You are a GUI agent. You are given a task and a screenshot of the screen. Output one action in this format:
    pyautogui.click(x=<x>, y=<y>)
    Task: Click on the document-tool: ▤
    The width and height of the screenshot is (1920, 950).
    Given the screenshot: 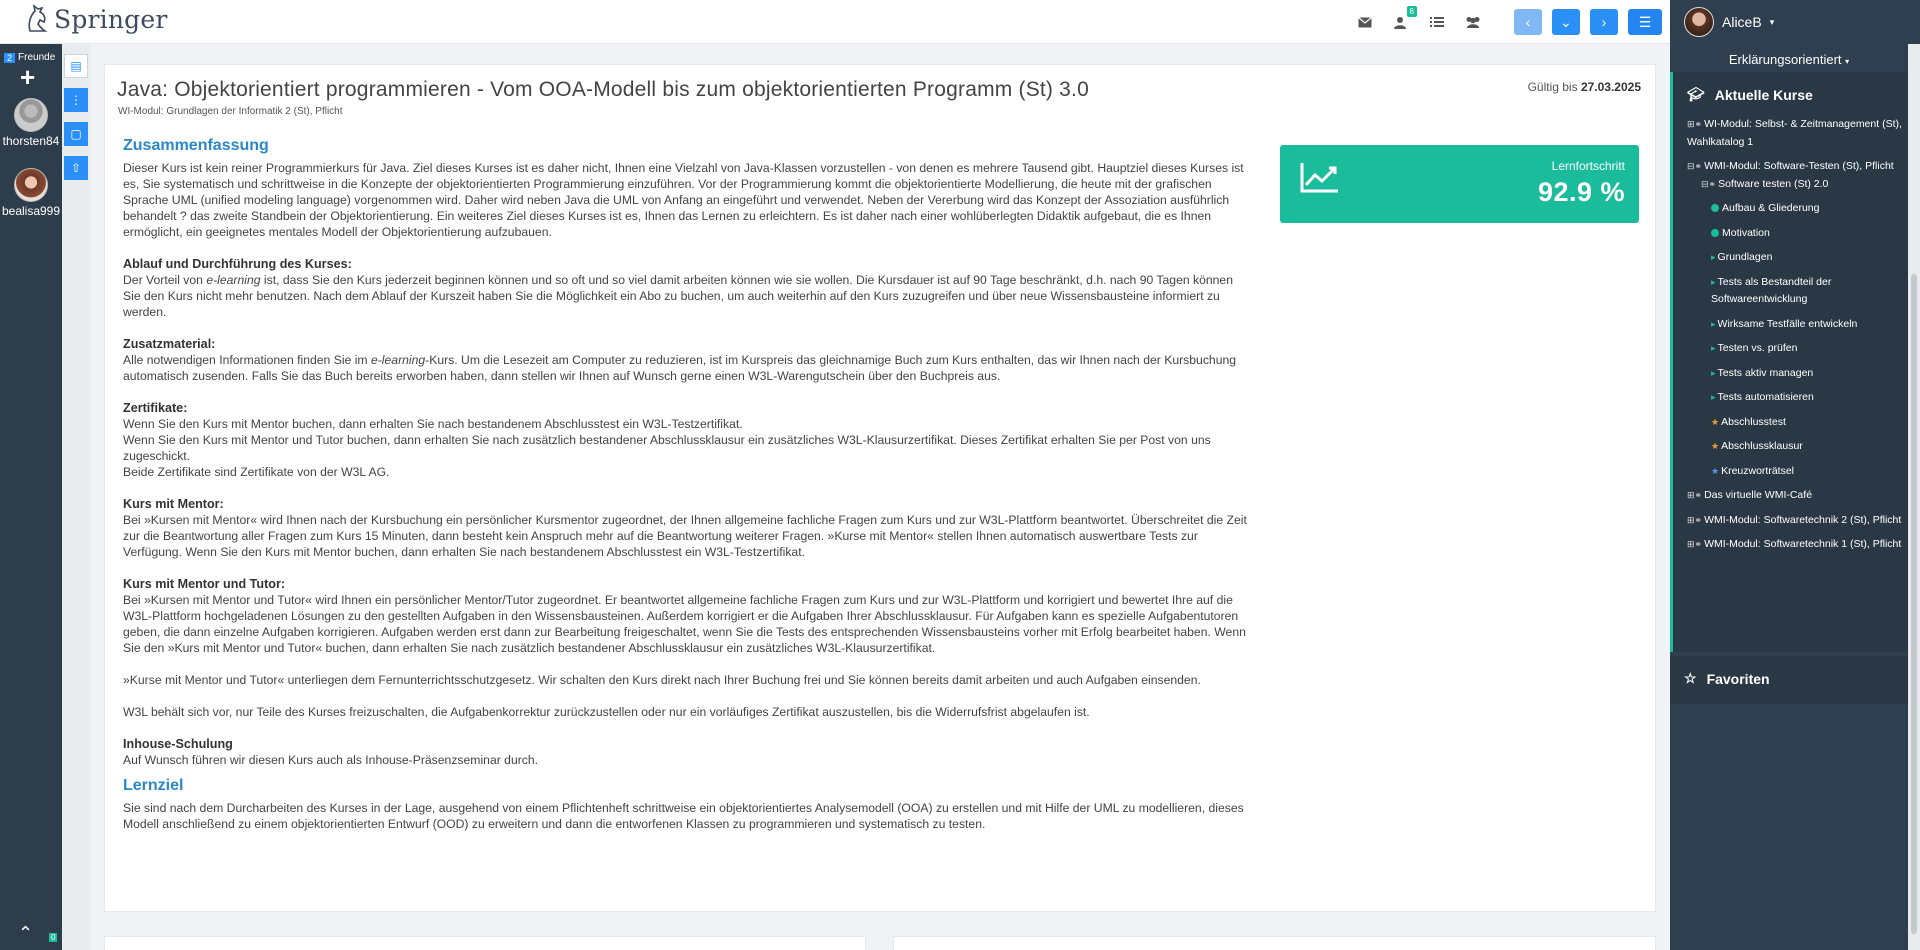 What is the action you would take?
    pyautogui.click(x=76, y=66)
    